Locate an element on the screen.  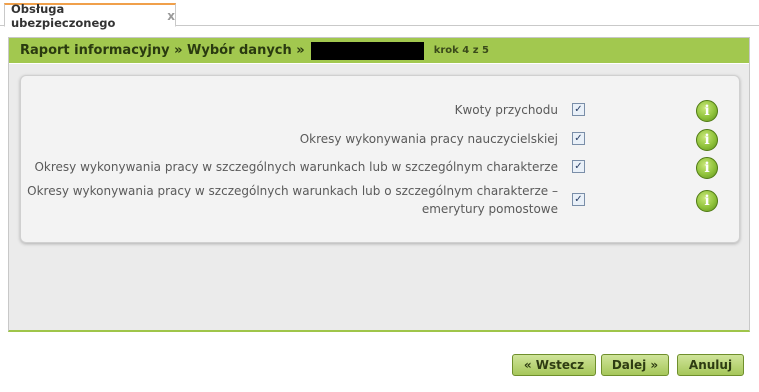
option-label: Kwoty przychodu is located at coordinates (506, 110).